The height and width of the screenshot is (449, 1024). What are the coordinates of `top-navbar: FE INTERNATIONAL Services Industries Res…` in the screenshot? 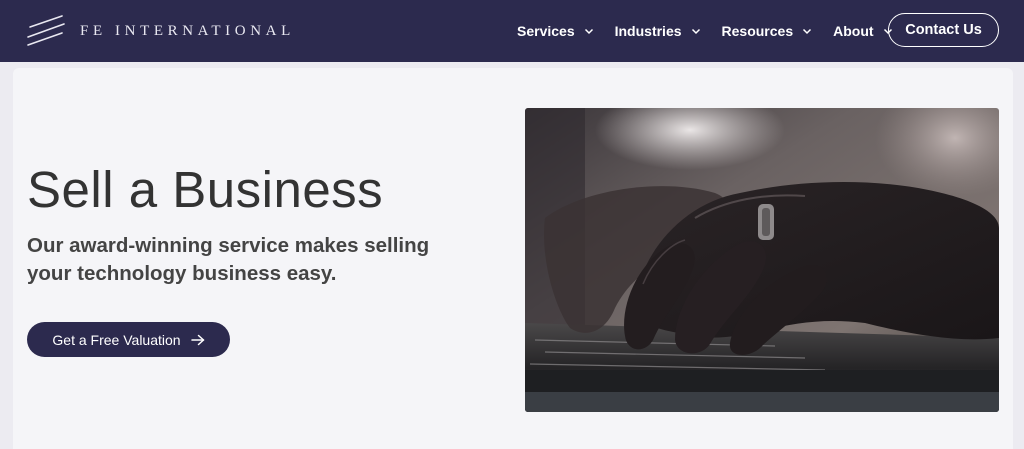 It's located at (512, 31).